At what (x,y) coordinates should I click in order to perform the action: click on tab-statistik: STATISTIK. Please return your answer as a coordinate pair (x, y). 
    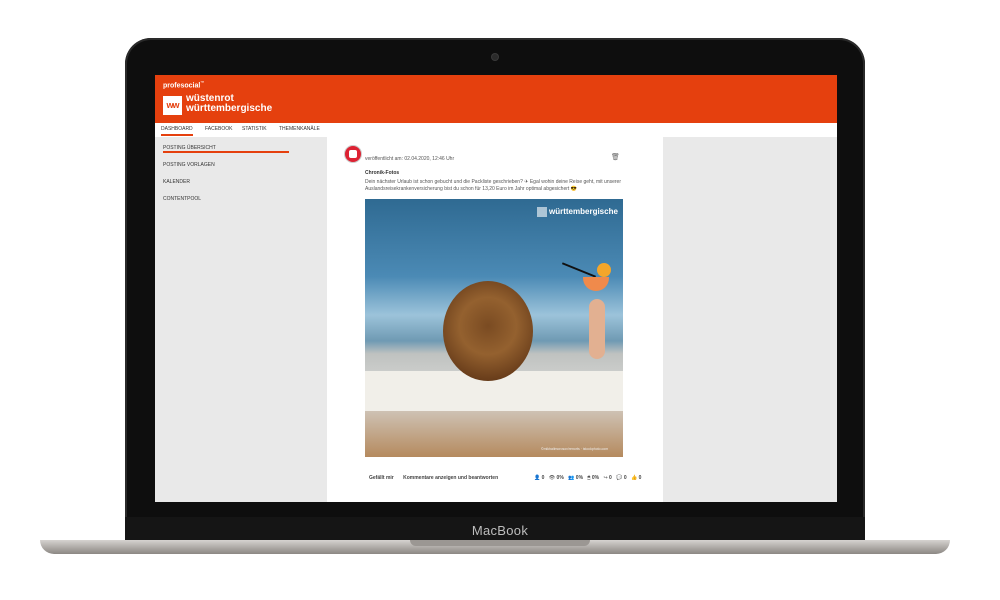
    Looking at the image, I should click on (254, 129).